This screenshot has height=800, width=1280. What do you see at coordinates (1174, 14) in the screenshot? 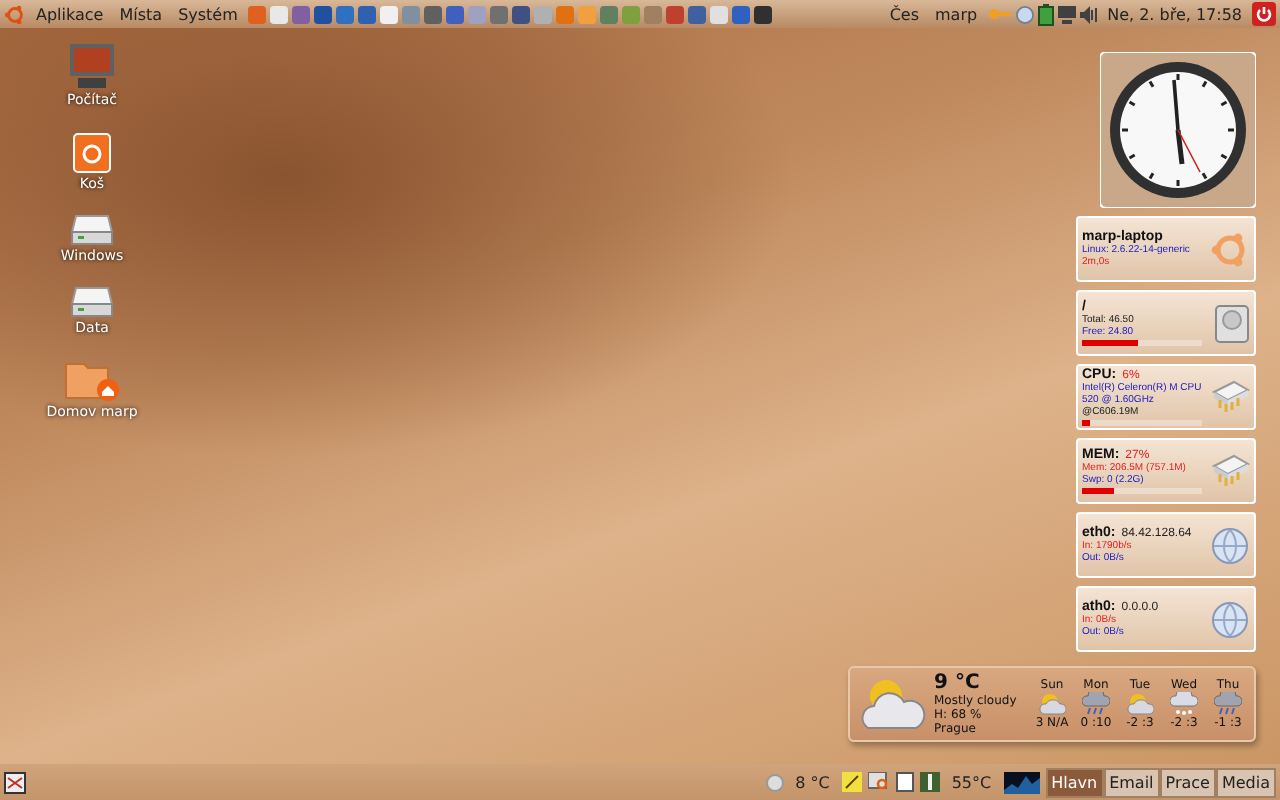
I see `clock-text: Ne, 2. bře, 17:58` at bounding box center [1174, 14].